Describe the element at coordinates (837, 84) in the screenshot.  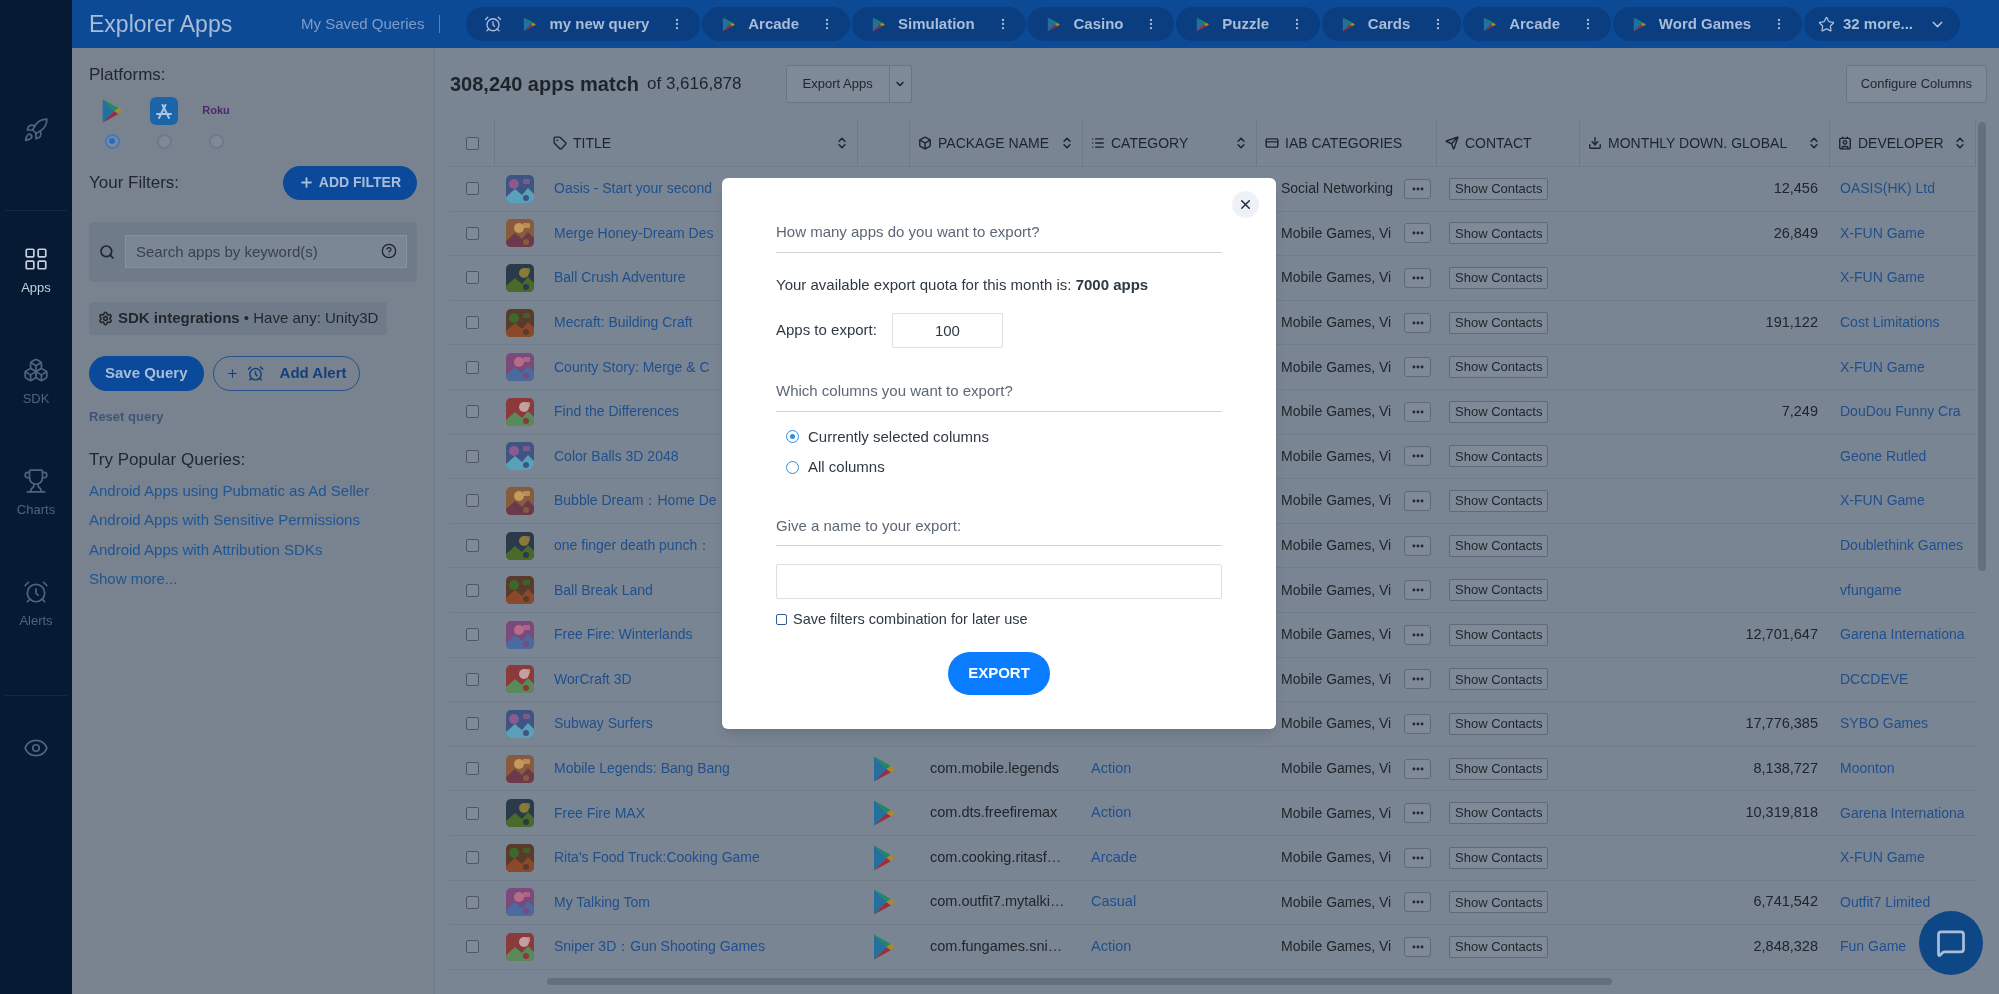
I see `export-apps-button: Export Apps` at that location.